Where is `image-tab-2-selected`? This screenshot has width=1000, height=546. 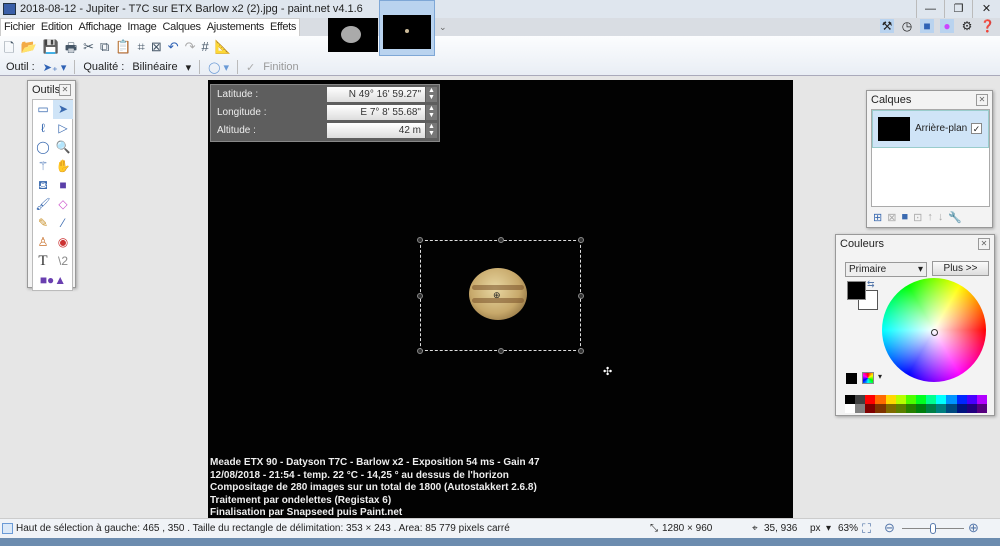
image-tab-2-selected is located at coordinates (407, 28).